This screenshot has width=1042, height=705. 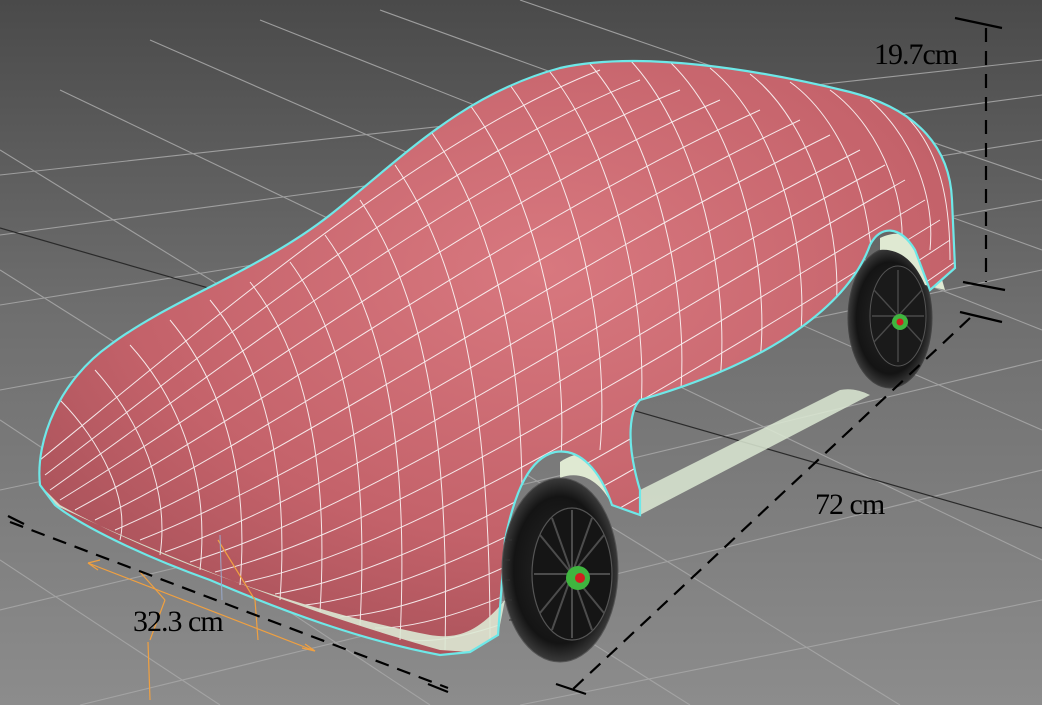 I want to click on length-dimension-label: 72 cm, so click(x=850, y=504).